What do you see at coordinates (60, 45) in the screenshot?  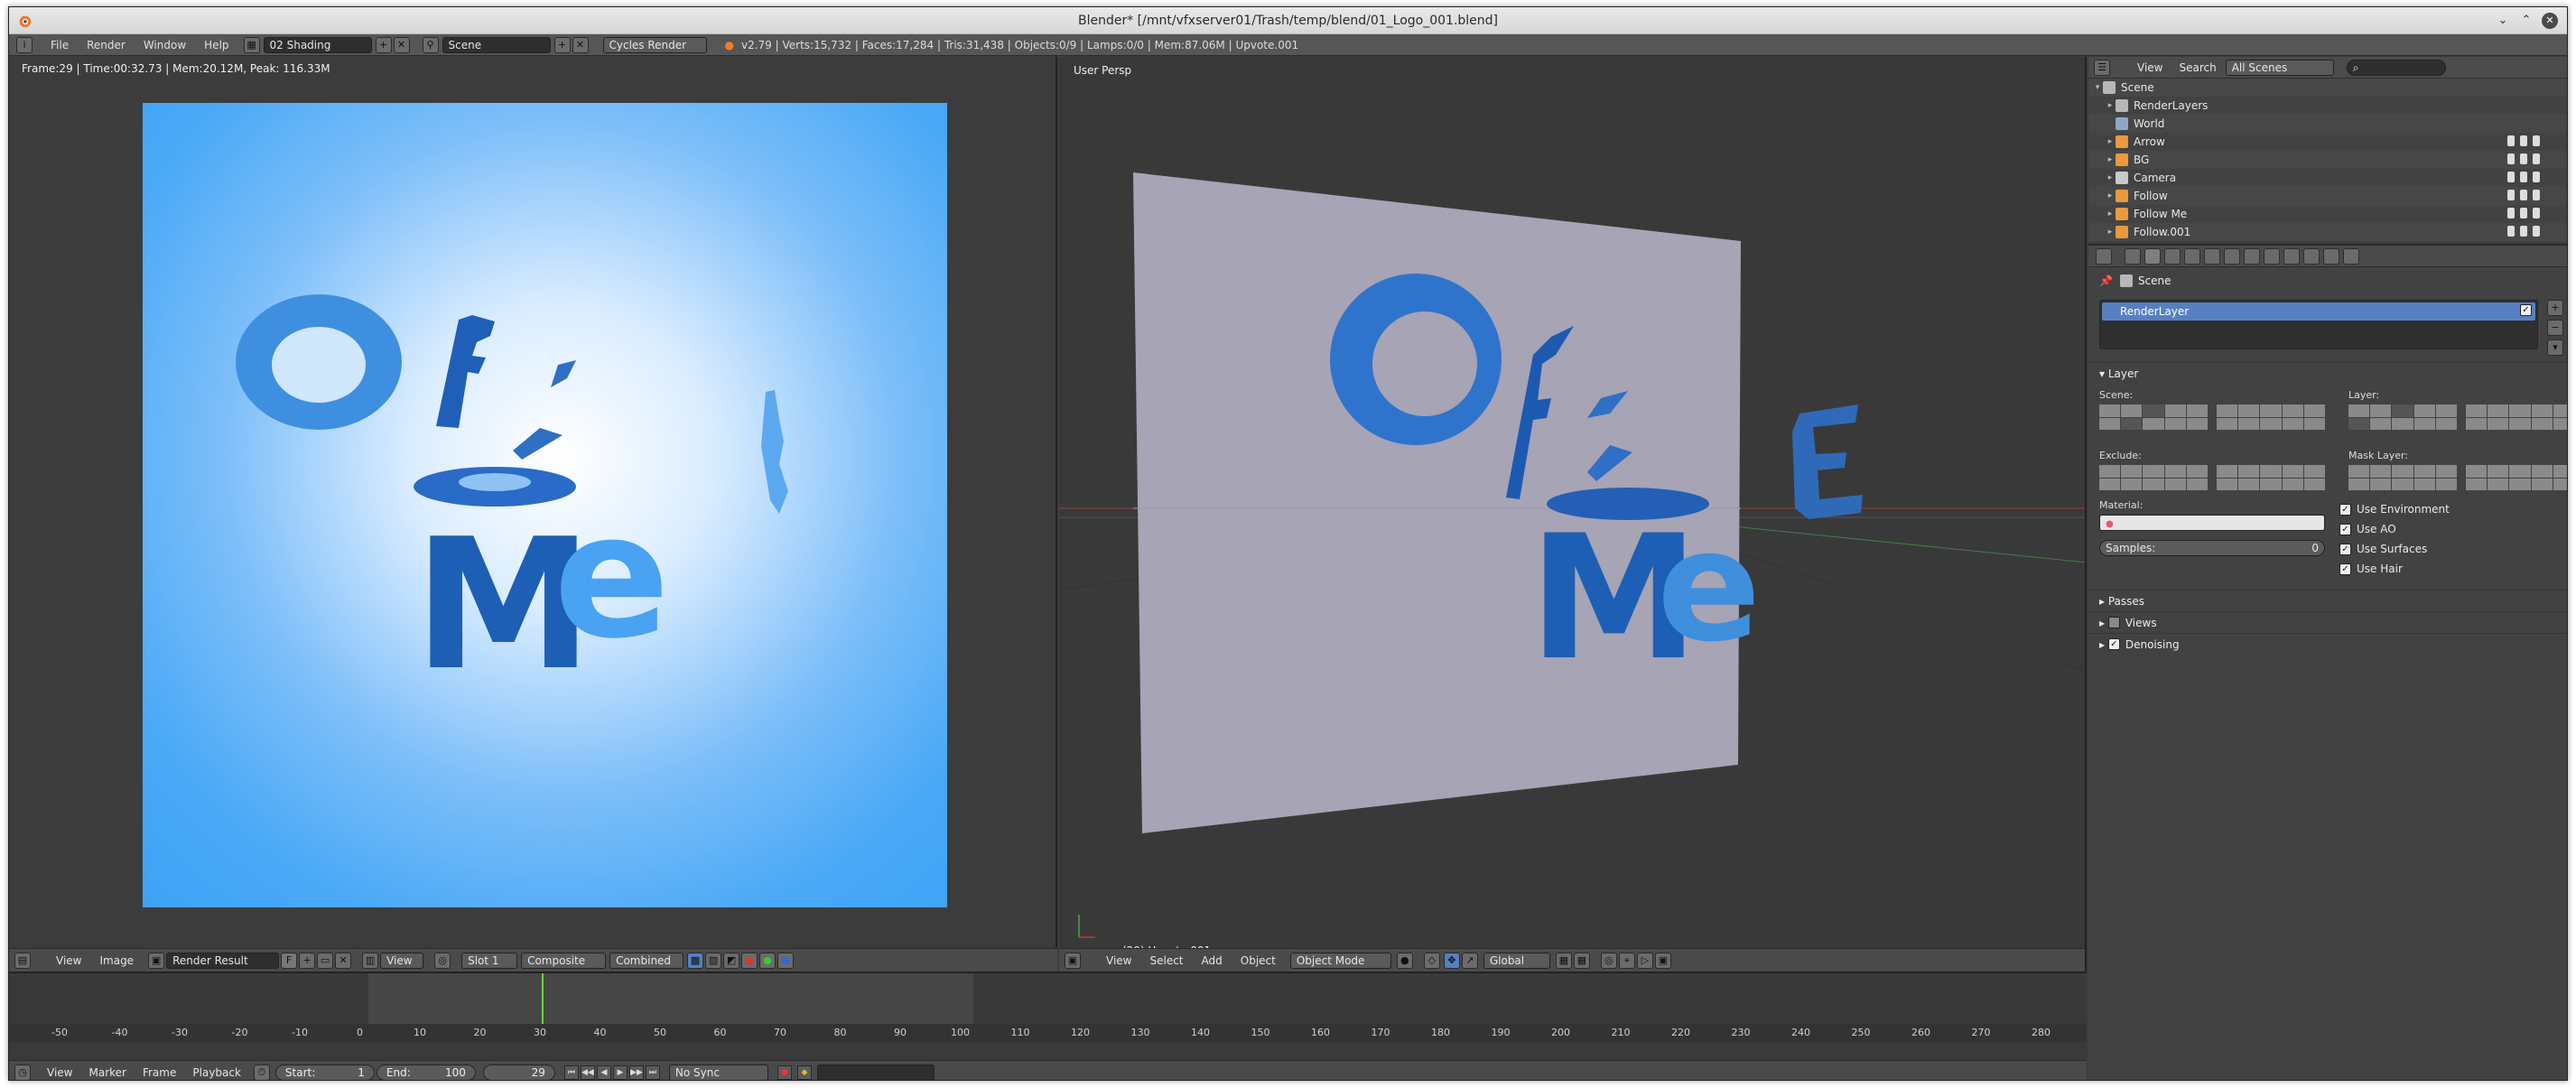 I see `menu-file: File` at bounding box center [60, 45].